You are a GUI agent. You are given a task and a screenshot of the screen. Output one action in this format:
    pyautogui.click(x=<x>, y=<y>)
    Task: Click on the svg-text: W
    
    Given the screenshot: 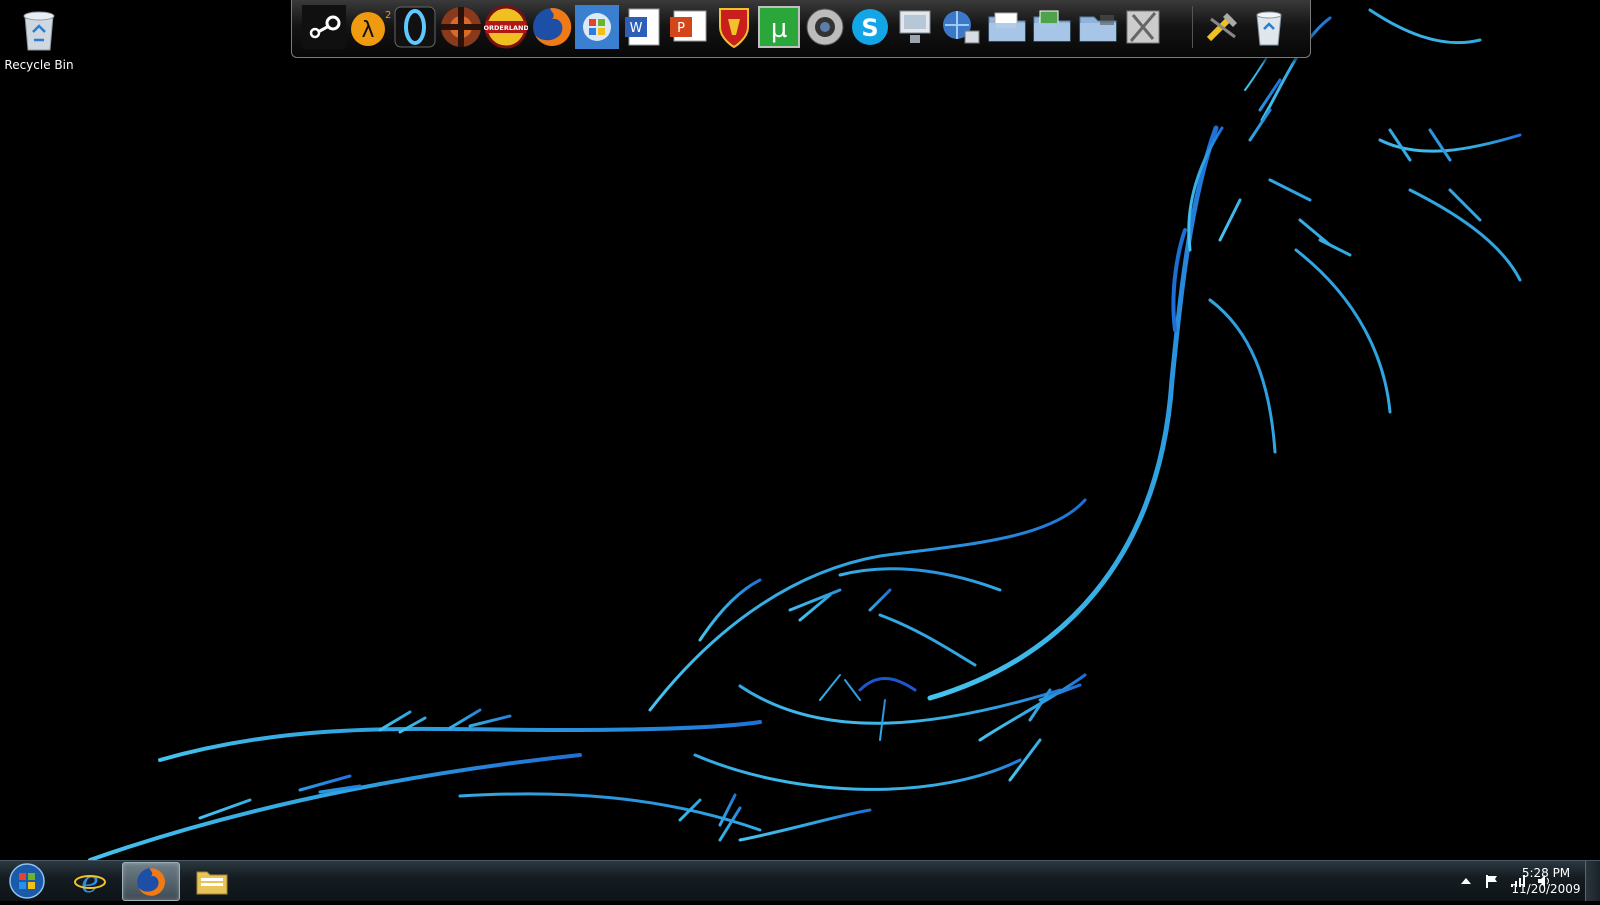 What is the action you would take?
    pyautogui.click(x=636, y=28)
    